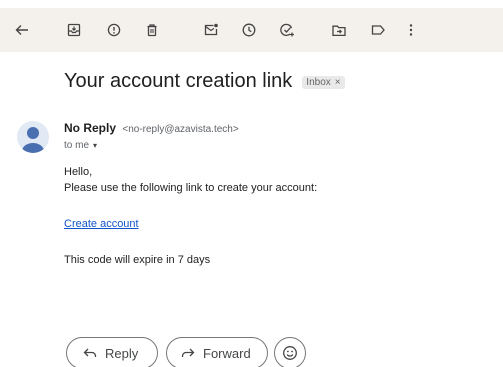 The height and width of the screenshot is (367, 503). I want to click on sender-avatar, so click(33, 137).